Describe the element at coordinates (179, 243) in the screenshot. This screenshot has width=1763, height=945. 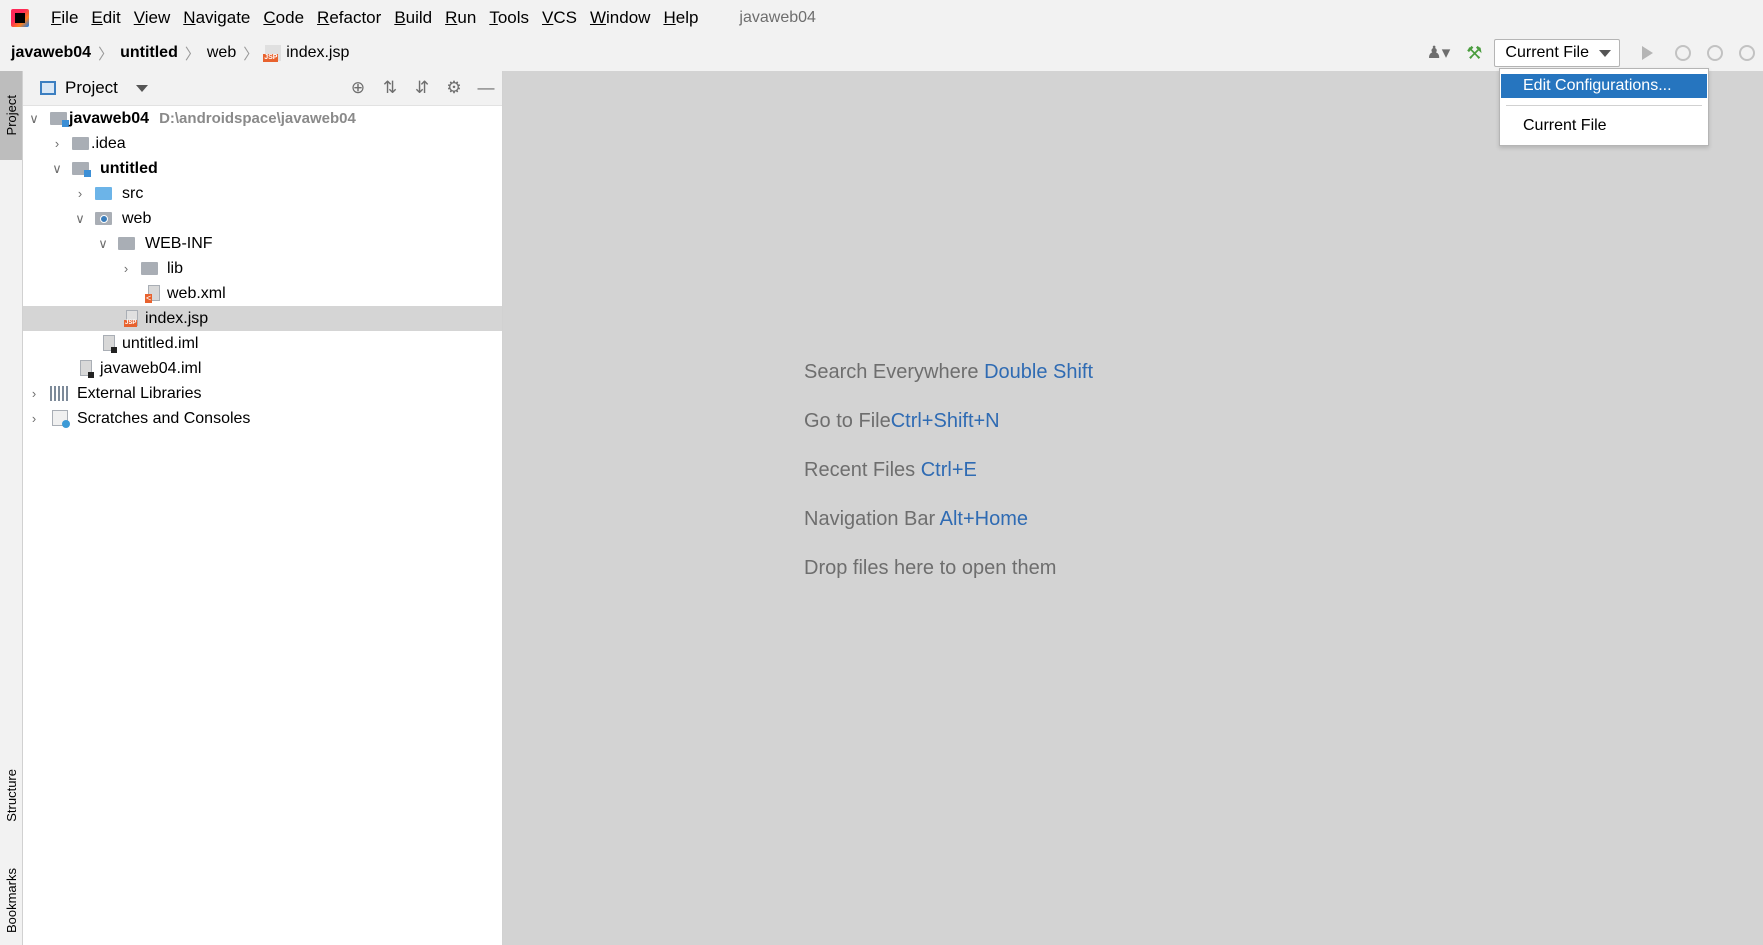
I see `tree-row-label: WEB-INF` at that location.